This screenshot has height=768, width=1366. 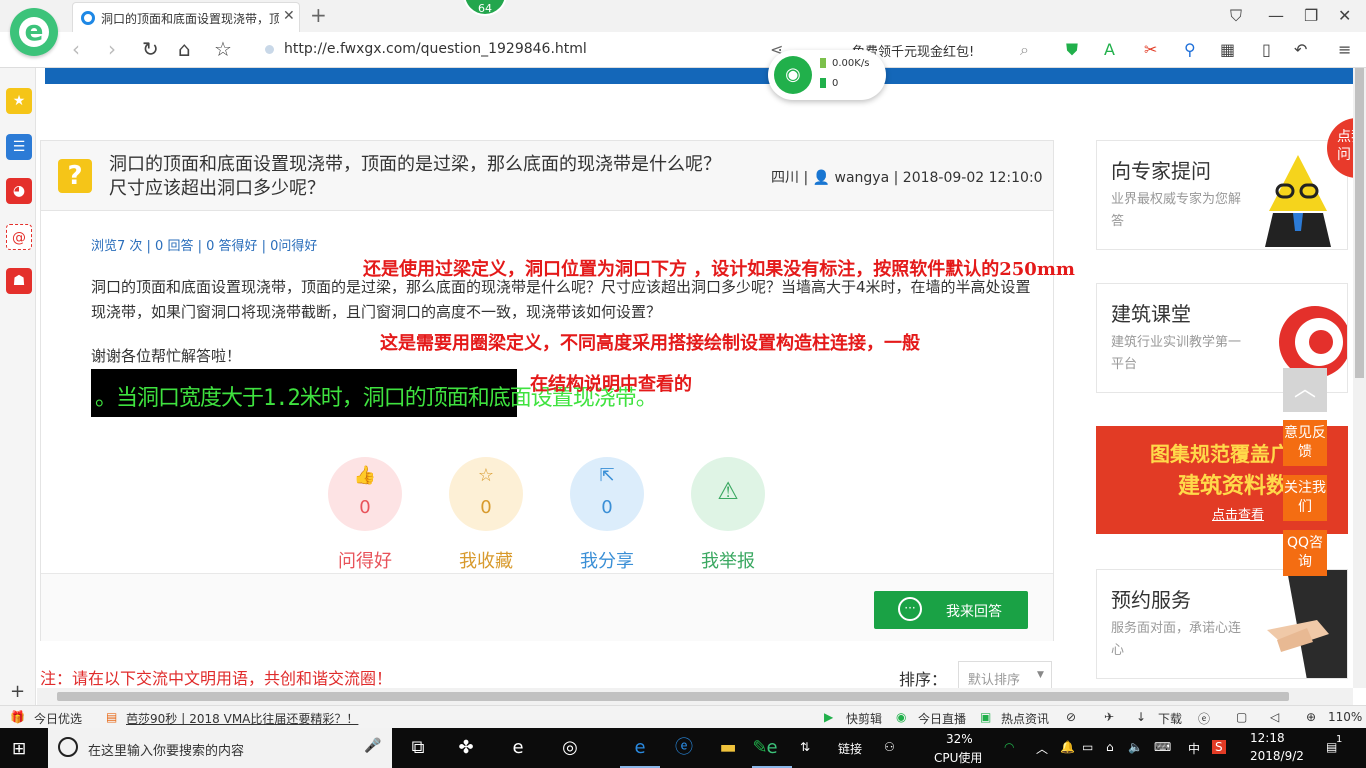 What do you see at coordinates (1222, 624) in the screenshot?
I see `appointment-card: 预约服务 服务面对面，承诺心连心` at bounding box center [1222, 624].